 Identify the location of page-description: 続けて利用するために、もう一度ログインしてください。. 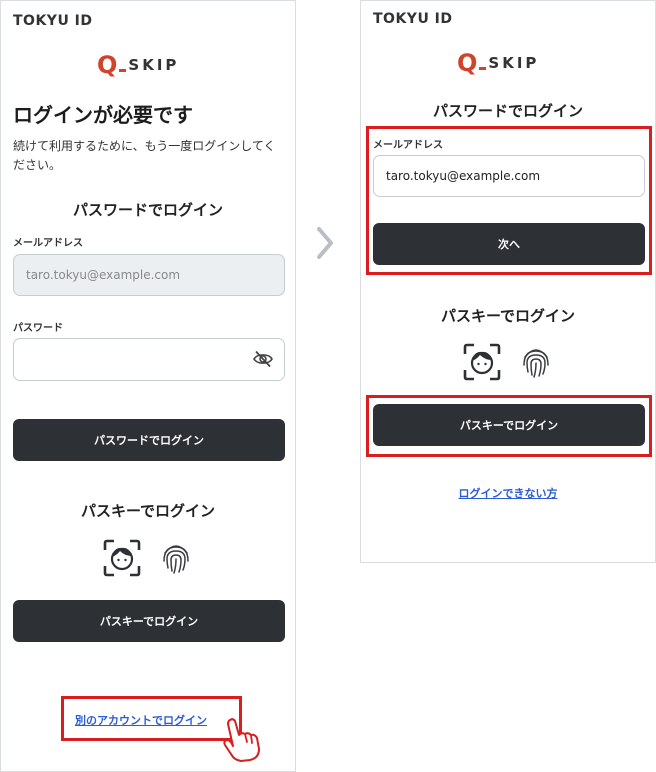
(144, 155).